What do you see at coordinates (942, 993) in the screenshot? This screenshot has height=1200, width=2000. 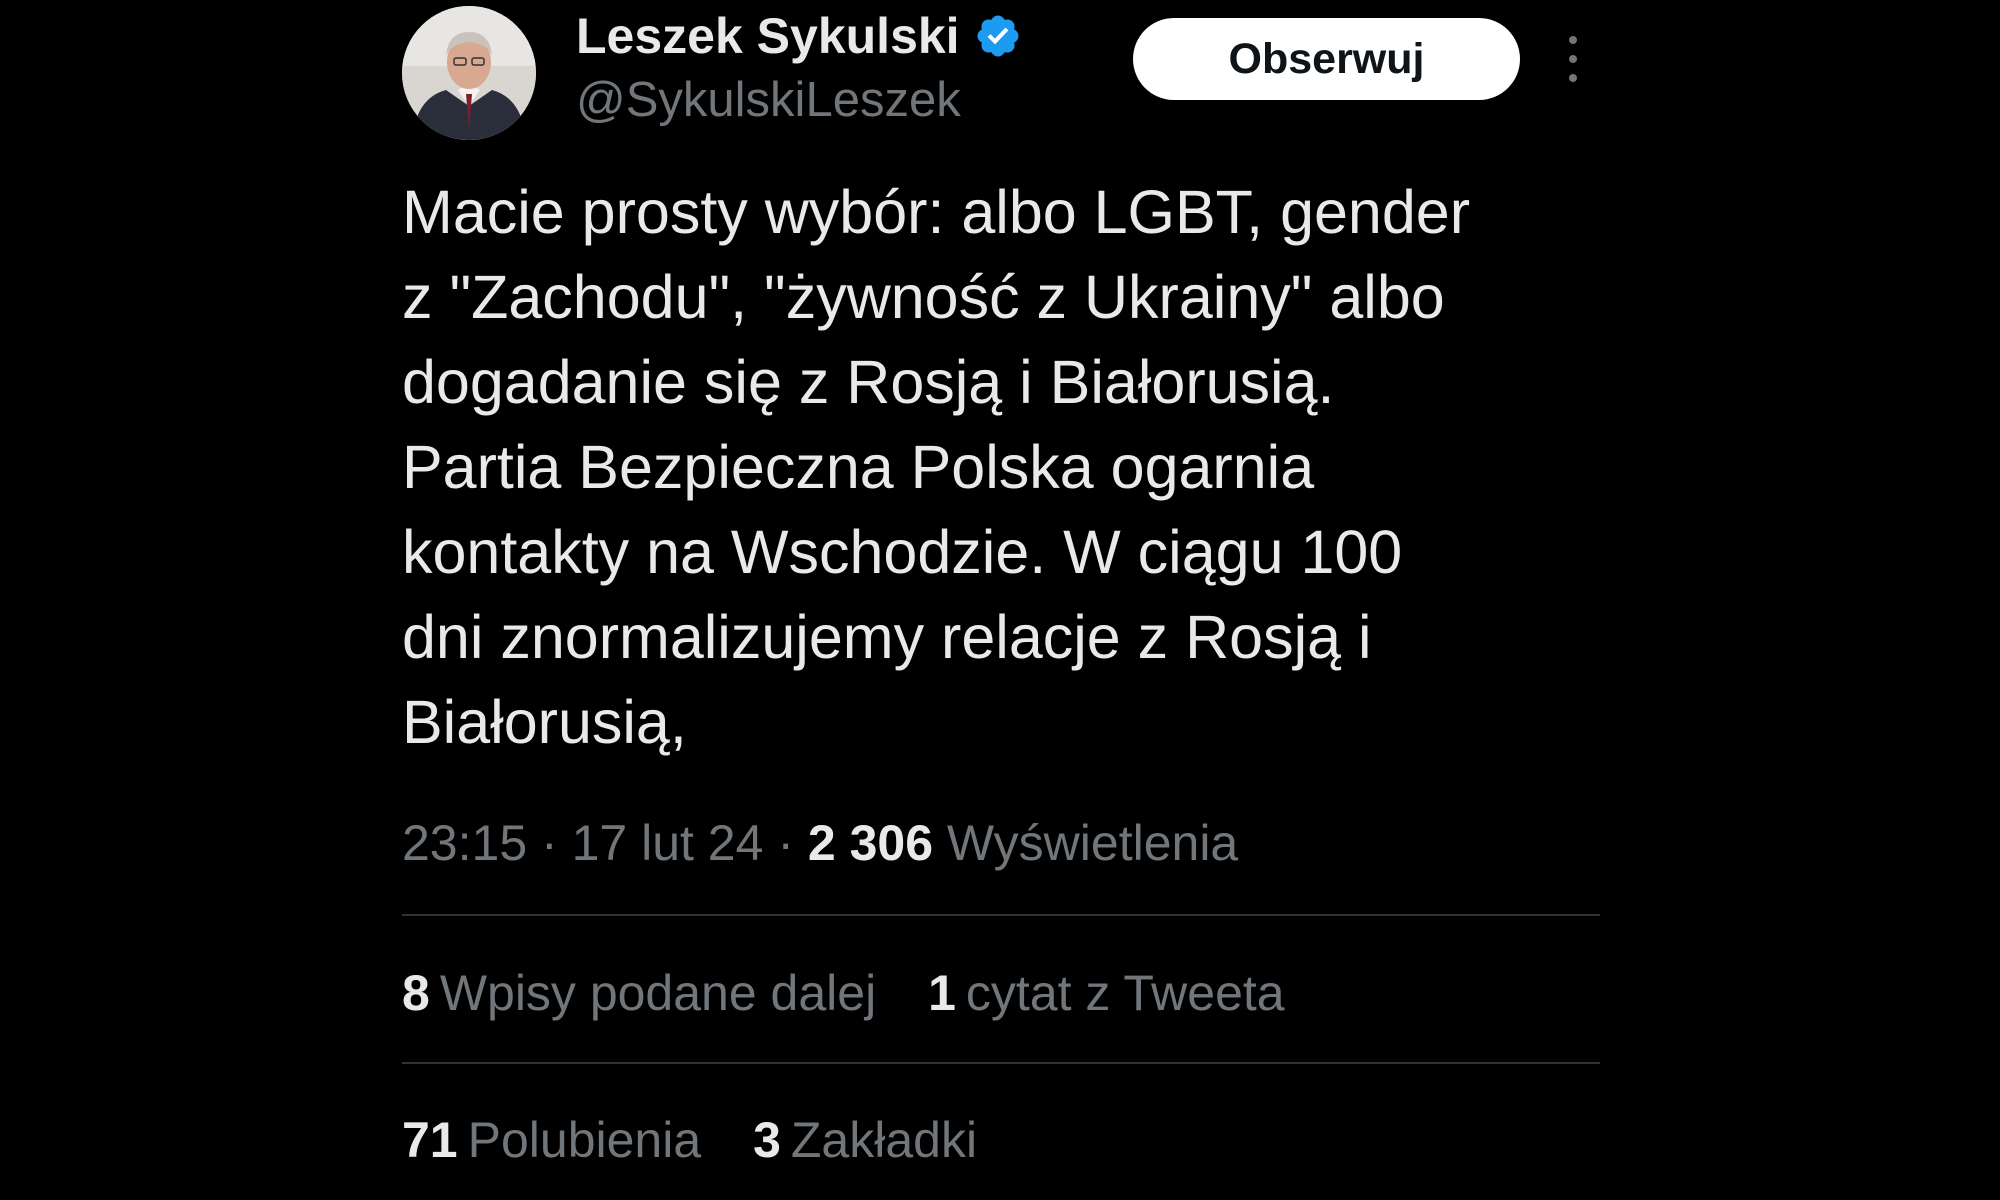 I see `quotes-count: 1` at bounding box center [942, 993].